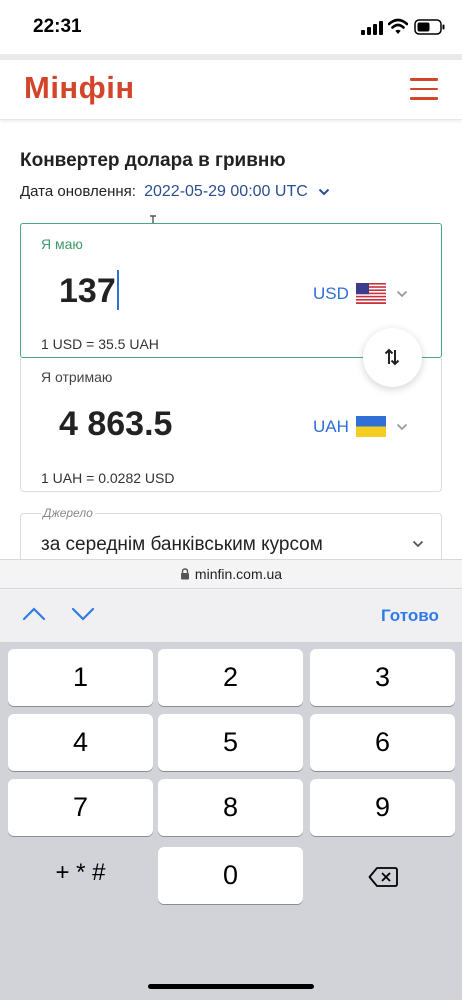  Describe the element at coordinates (77, 377) in the screenshot. I see `get-label: Я отримаю` at that location.